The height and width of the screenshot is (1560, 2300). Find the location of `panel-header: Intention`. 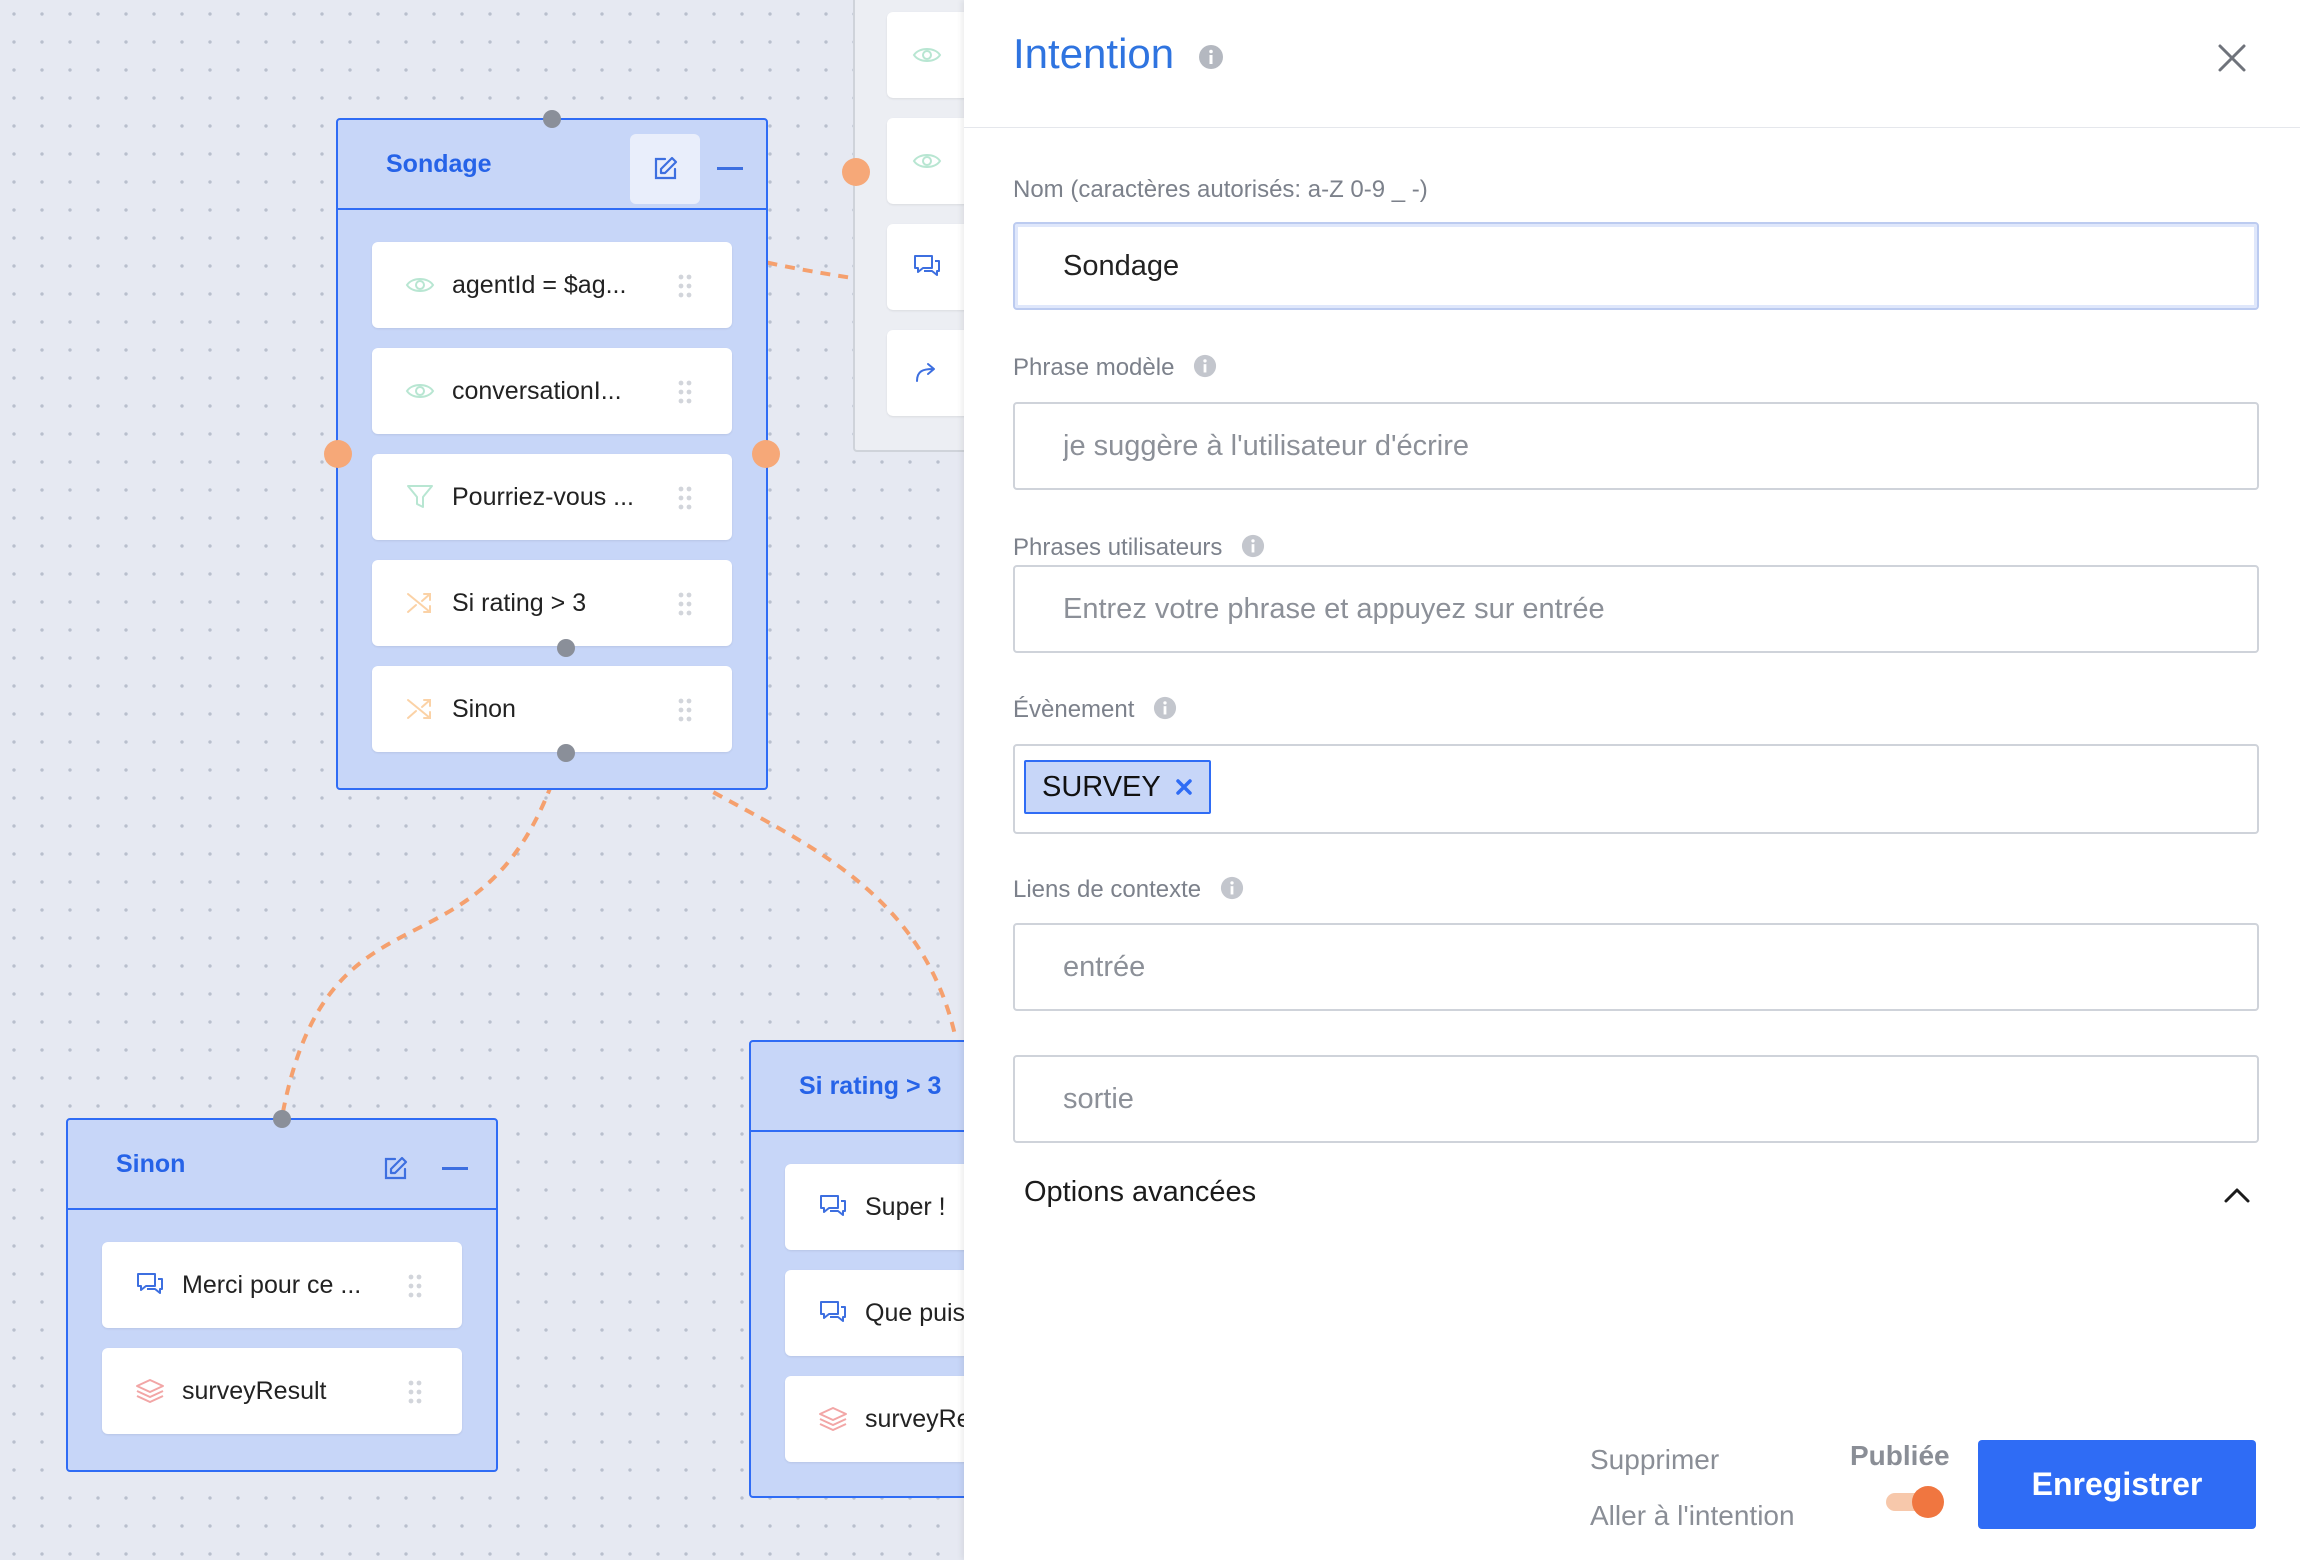

panel-header: Intention is located at coordinates (1632, 64).